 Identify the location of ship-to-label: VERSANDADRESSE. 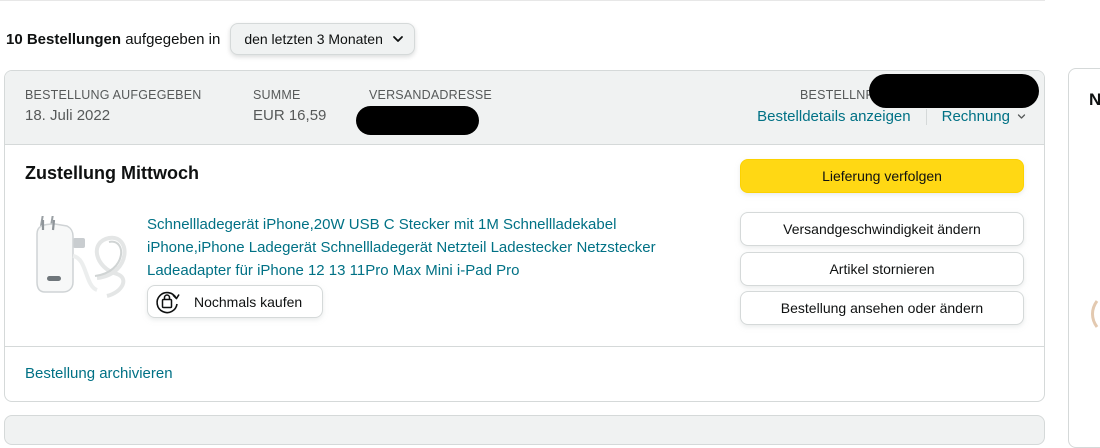
(430, 95).